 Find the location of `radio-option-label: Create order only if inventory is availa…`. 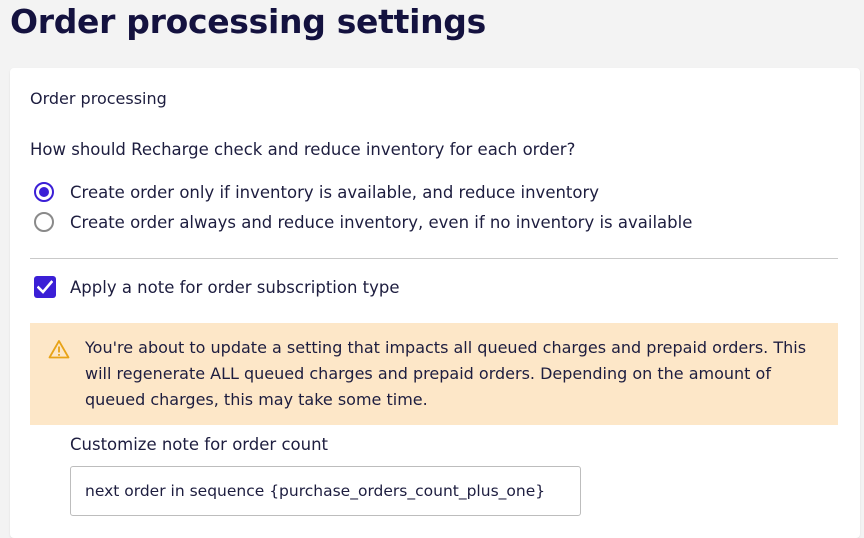

radio-option-label: Create order only if inventory is availa… is located at coordinates (335, 192).